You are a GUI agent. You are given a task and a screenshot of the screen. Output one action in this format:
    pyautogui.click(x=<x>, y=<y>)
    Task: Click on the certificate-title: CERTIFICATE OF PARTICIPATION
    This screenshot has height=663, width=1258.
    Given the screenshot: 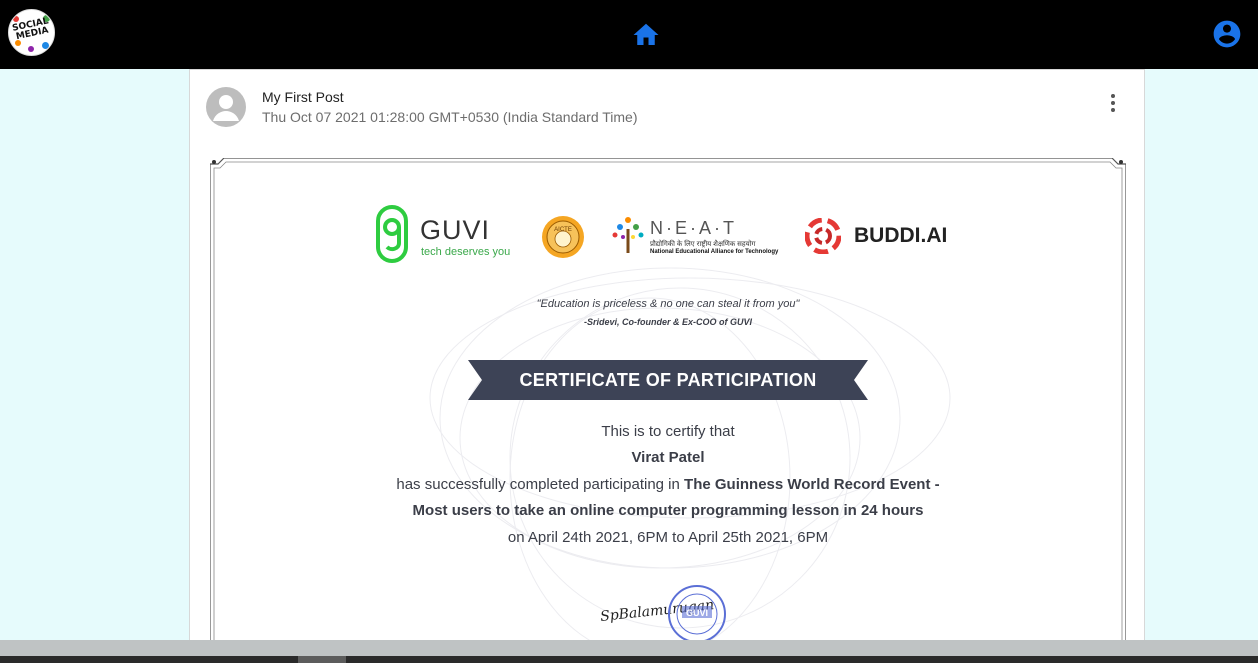 What is the action you would take?
    pyautogui.click(x=668, y=380)
    